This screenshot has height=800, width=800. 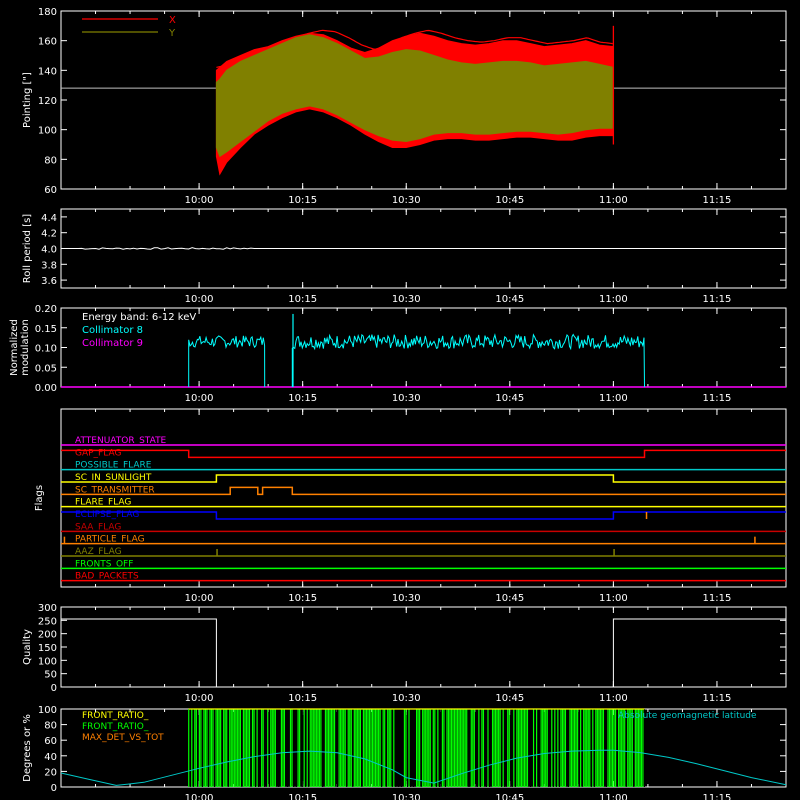 What do you see at coordinates (103, 503) in the screenshot?
I see `flag-label: FLARE_FLAG` at bounding box center [103, 503].